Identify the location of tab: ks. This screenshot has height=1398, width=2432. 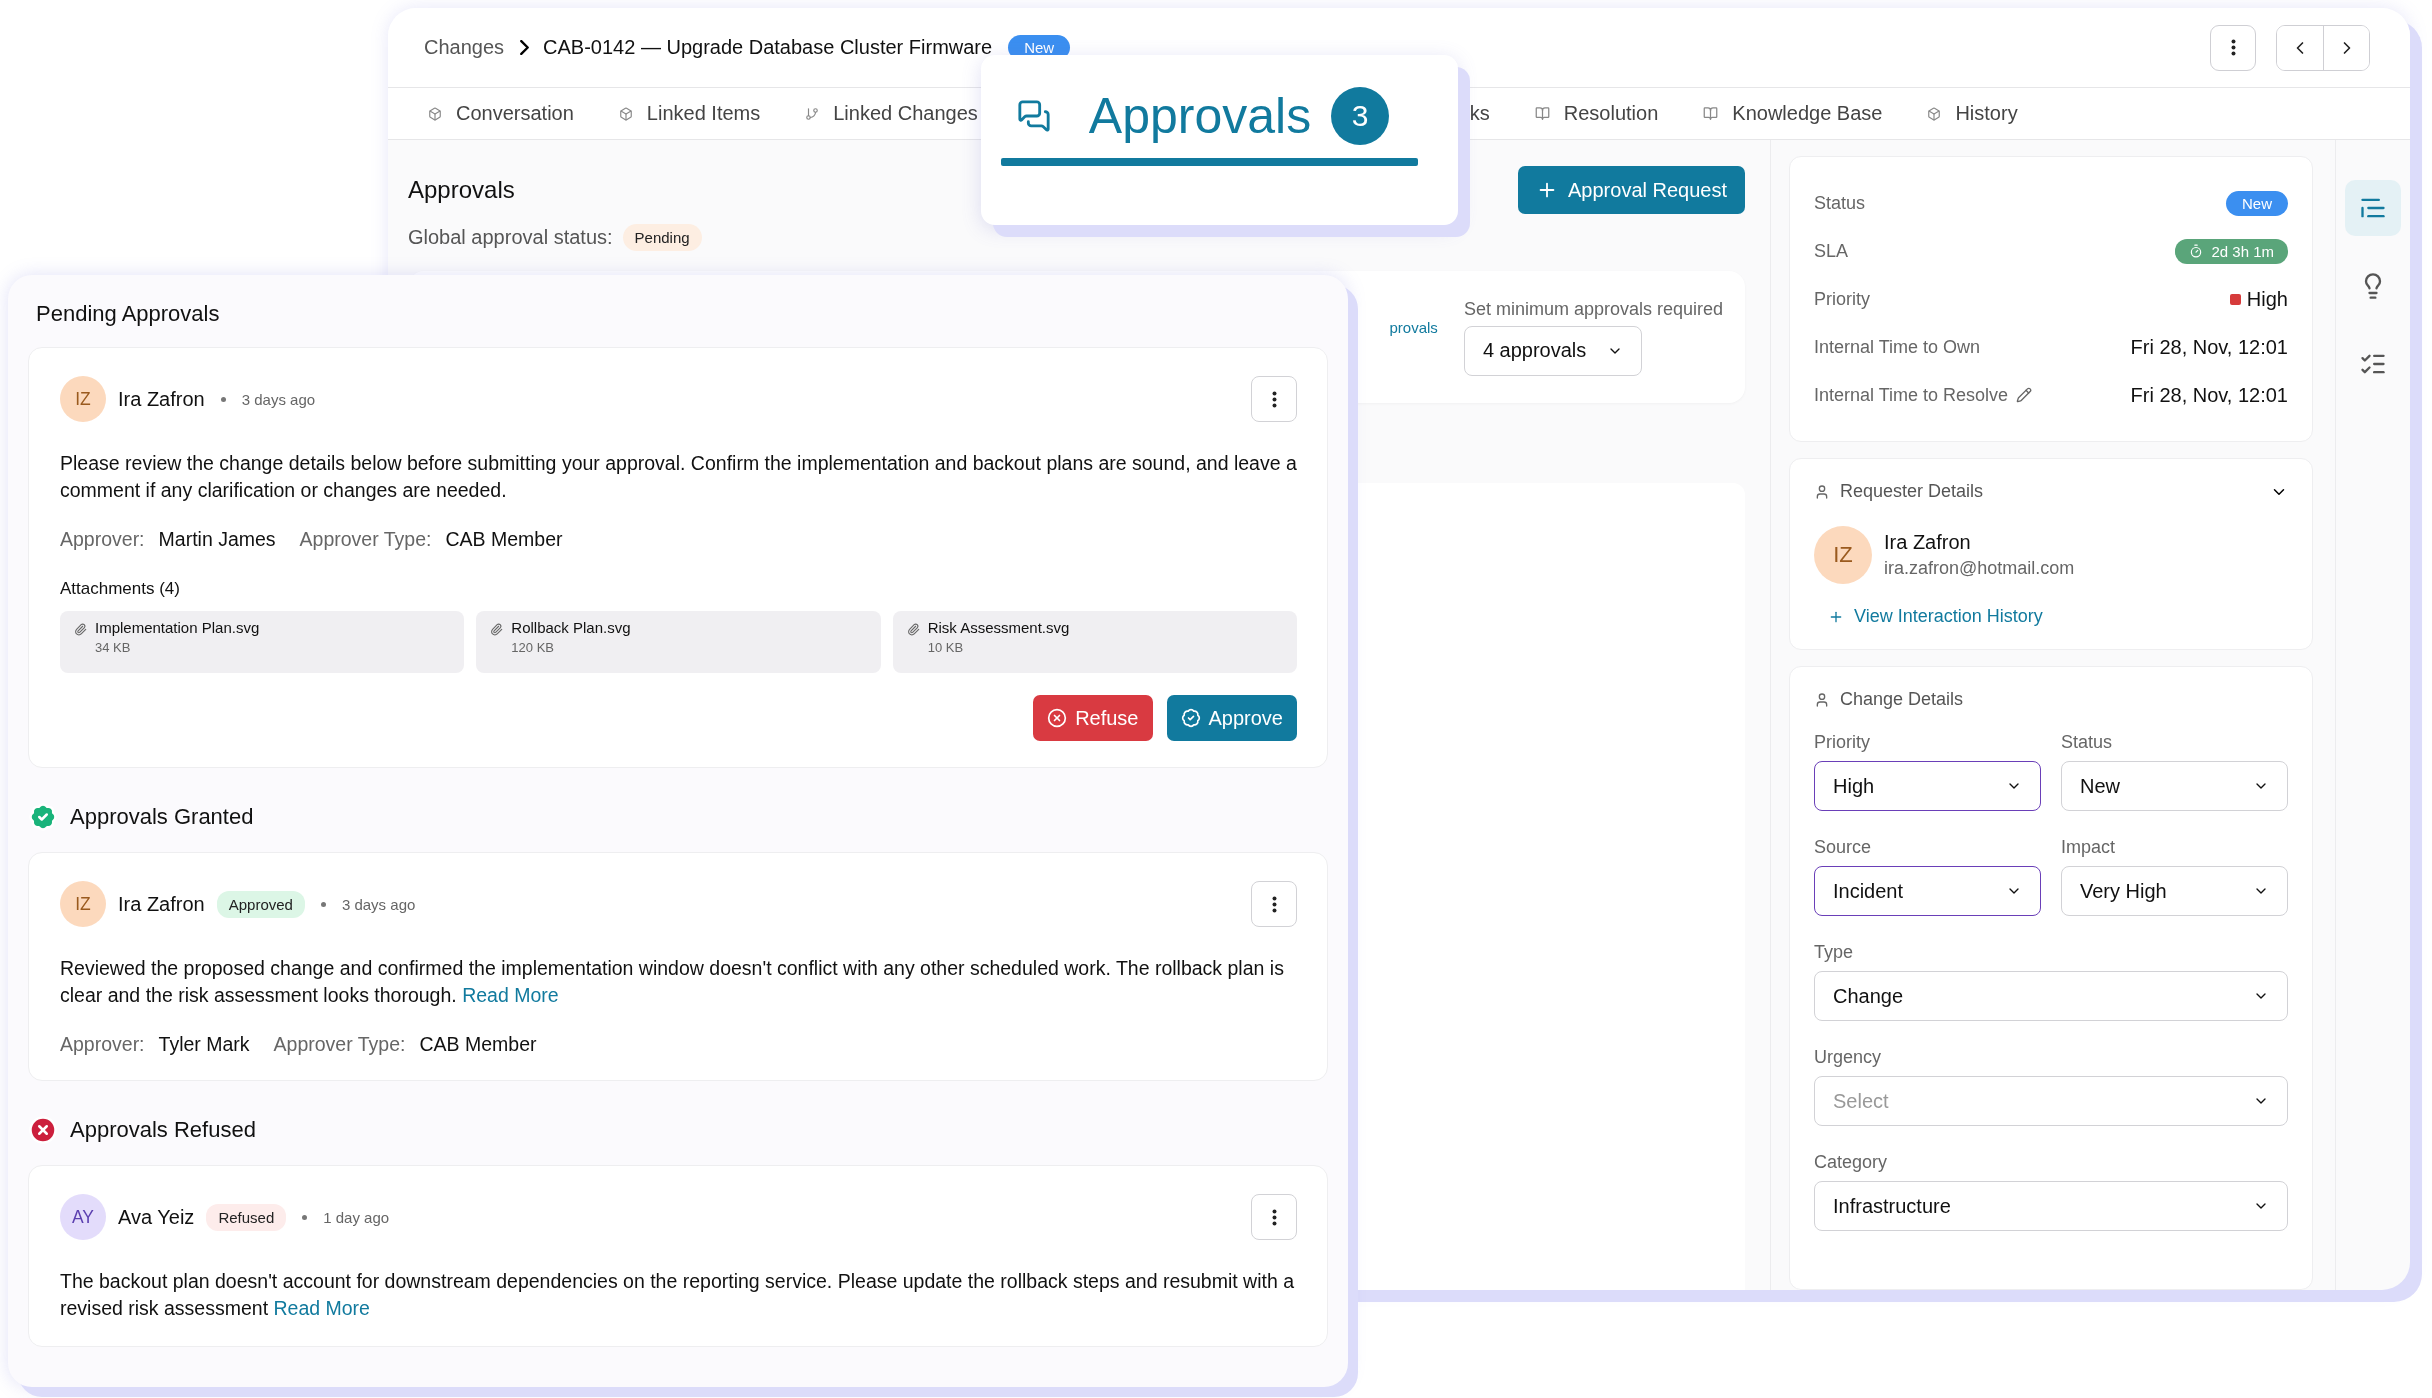
(1479, 113).